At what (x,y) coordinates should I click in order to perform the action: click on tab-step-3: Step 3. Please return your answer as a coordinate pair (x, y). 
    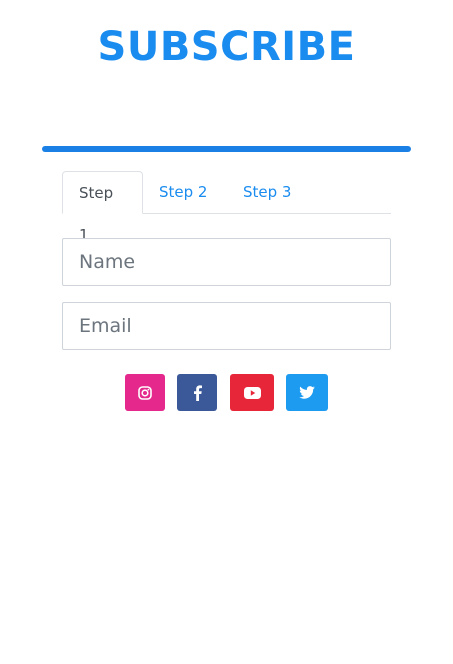
    Looking at the image, I should click on (269, 192).